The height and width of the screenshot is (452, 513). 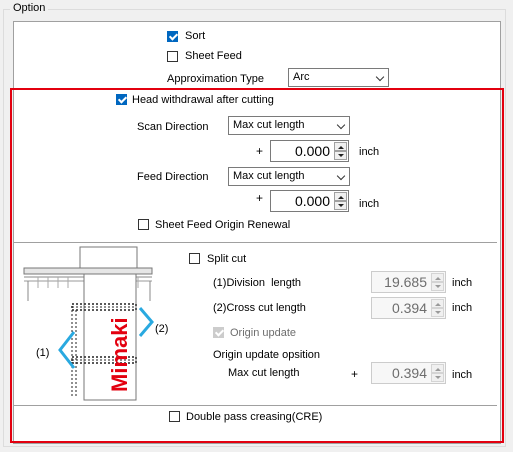 I want to click on sort-checkbox, so click(x=172, y=36).